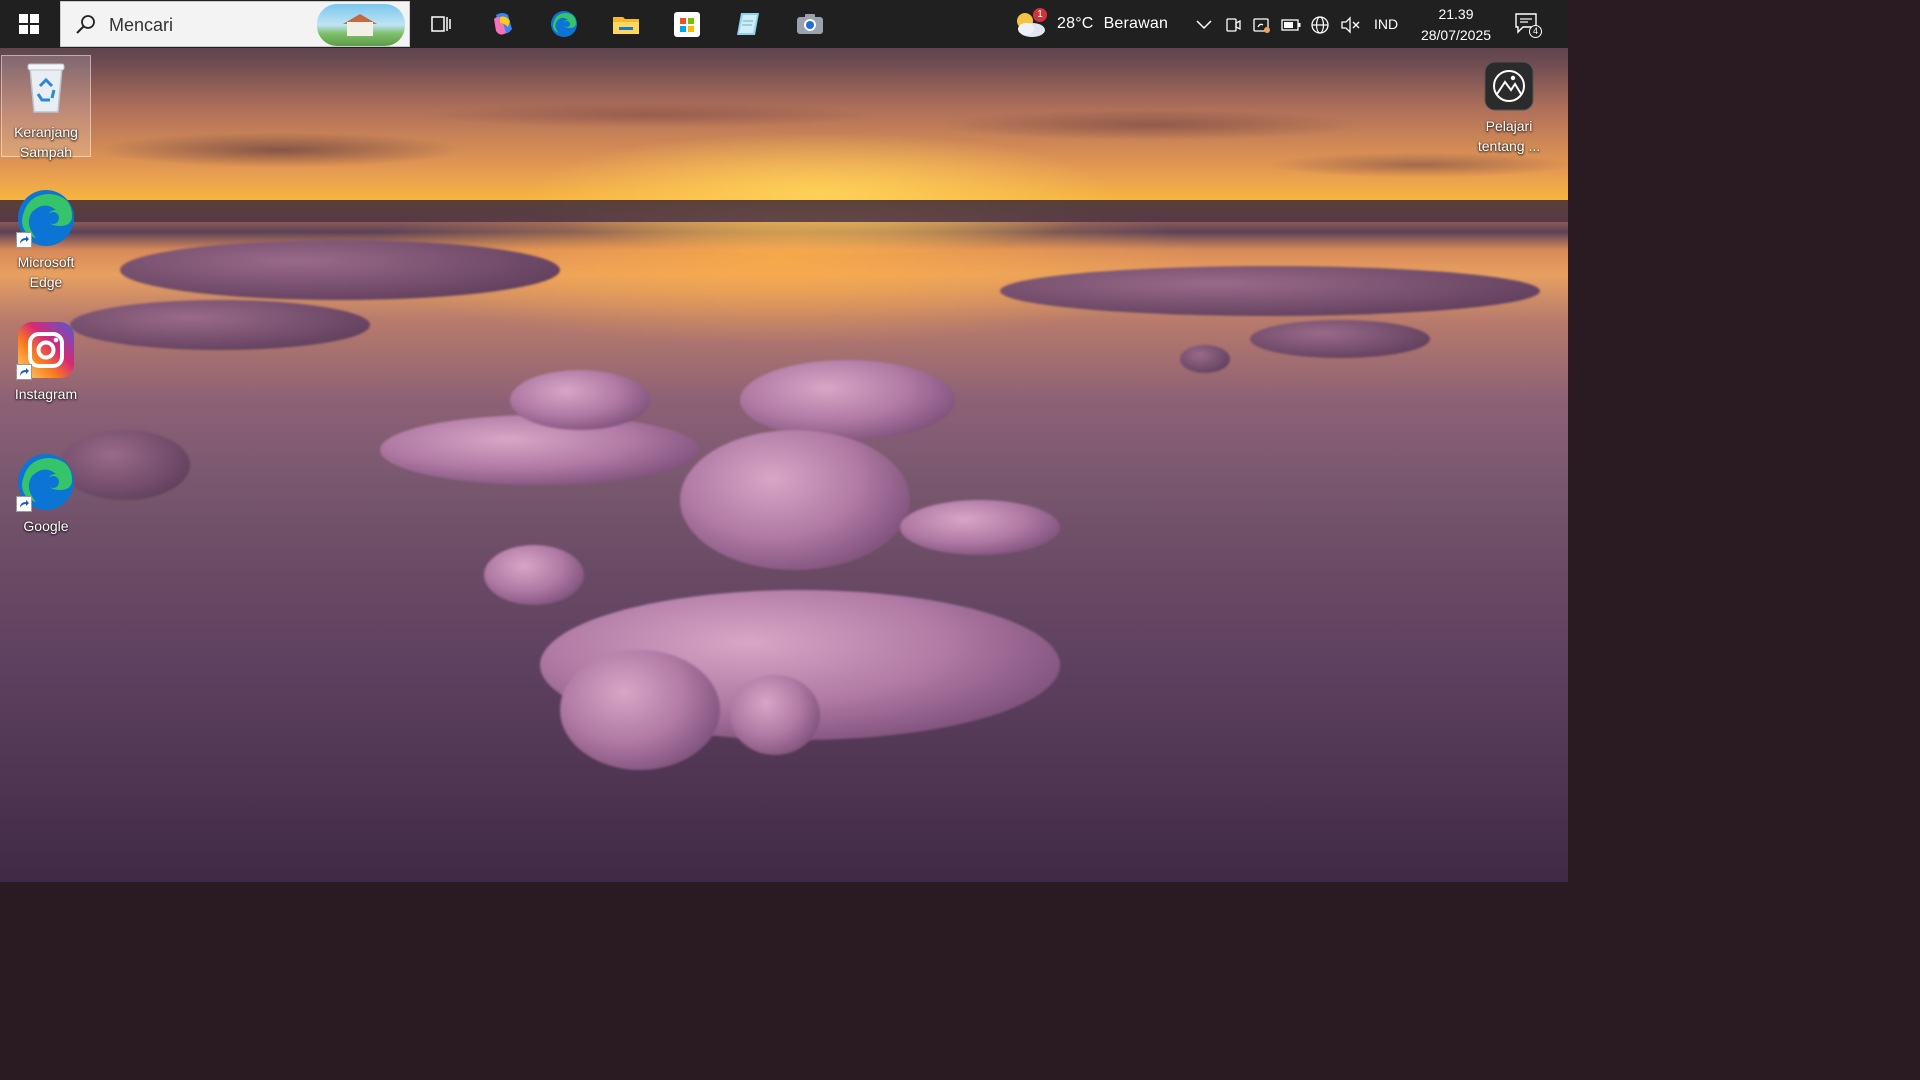 This screenshot has height=1080, width=1920. Describe the element at coordinates (1136, 23) in the screenshot. I see `weather-condition: Berawan` at that location.